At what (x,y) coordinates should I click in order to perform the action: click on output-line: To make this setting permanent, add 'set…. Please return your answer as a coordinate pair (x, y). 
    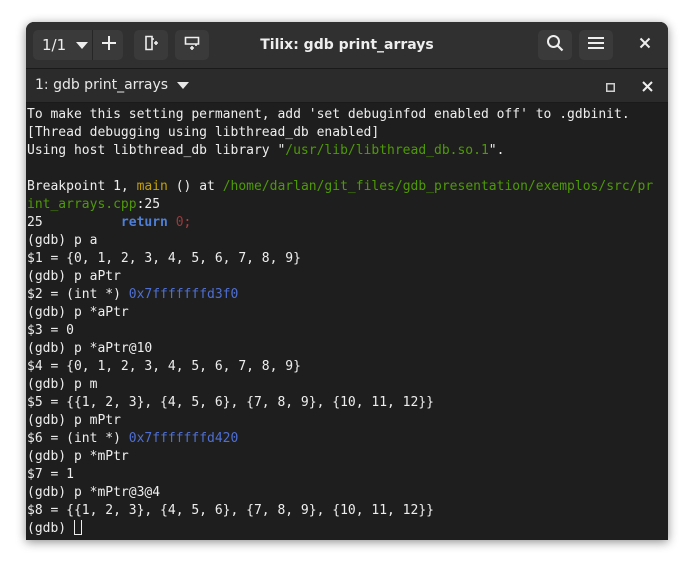
    Looking at the image, I should click on (328, 114).